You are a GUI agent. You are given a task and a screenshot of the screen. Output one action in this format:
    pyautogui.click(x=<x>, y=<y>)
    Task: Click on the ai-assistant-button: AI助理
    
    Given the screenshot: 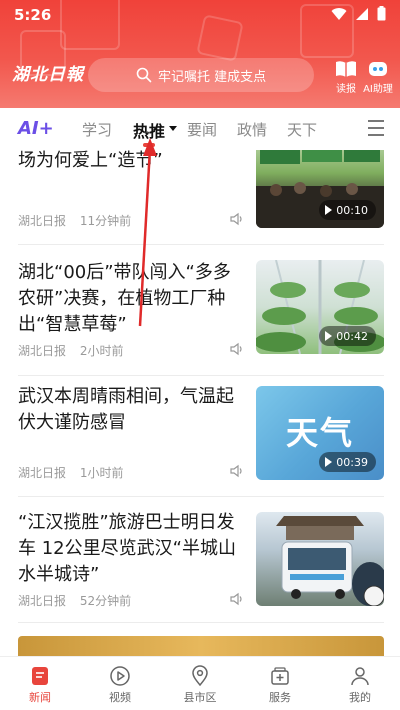 What is the action you would take?
    pyautogui.click(x=378, y=77)
    